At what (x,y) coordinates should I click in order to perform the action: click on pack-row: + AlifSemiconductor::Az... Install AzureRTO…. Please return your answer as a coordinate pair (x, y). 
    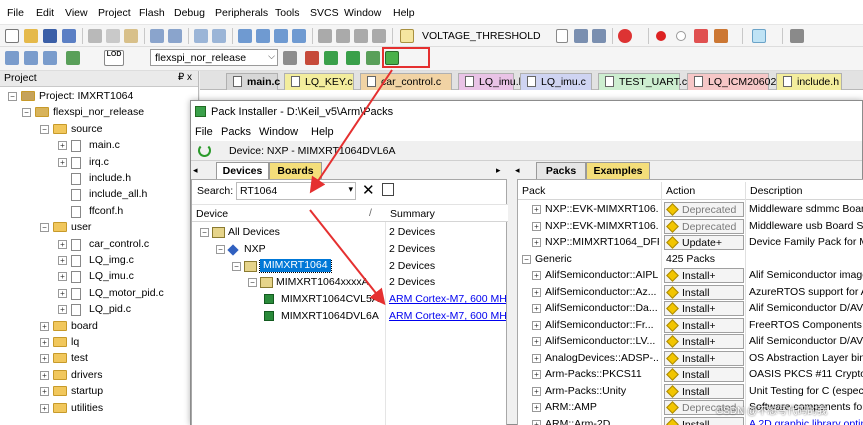
    Looking at the image, I should click on (690, 292).